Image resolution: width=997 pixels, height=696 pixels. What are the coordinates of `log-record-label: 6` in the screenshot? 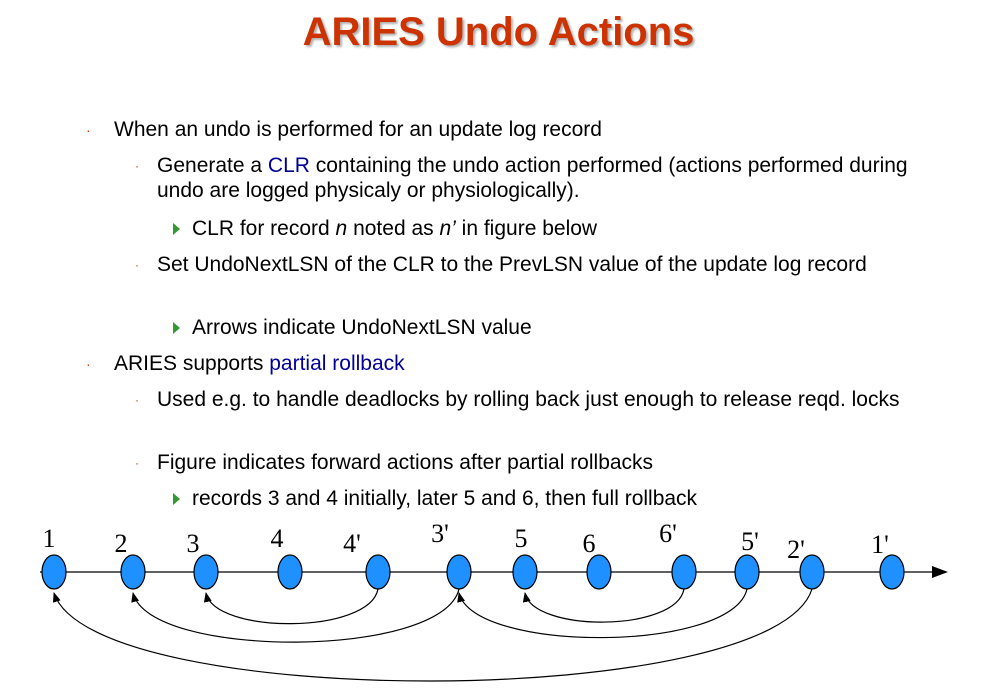 It's located at (589, 543).